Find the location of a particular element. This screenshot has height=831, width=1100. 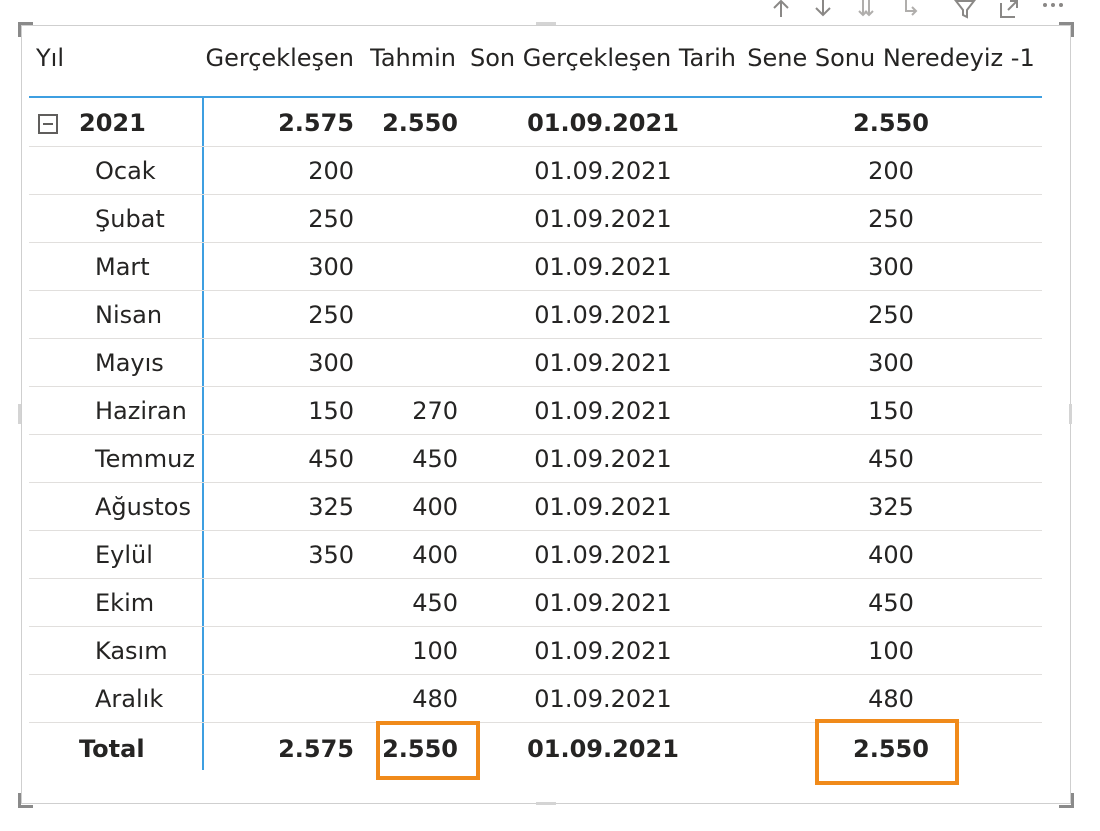

row-header-month: Haziran is located at coordinates (141, 411).